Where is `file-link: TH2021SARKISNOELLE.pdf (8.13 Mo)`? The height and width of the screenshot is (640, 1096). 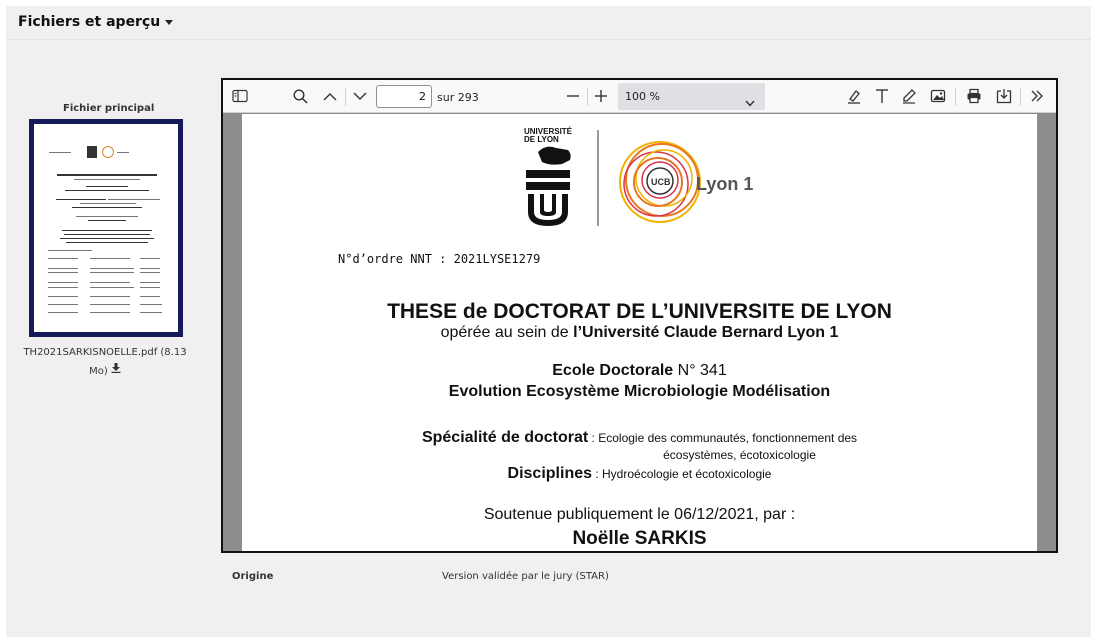 file-link: TH2021SARKISNOELLE.pdf (8.13 Mo) is located at coordinates (105, 362).